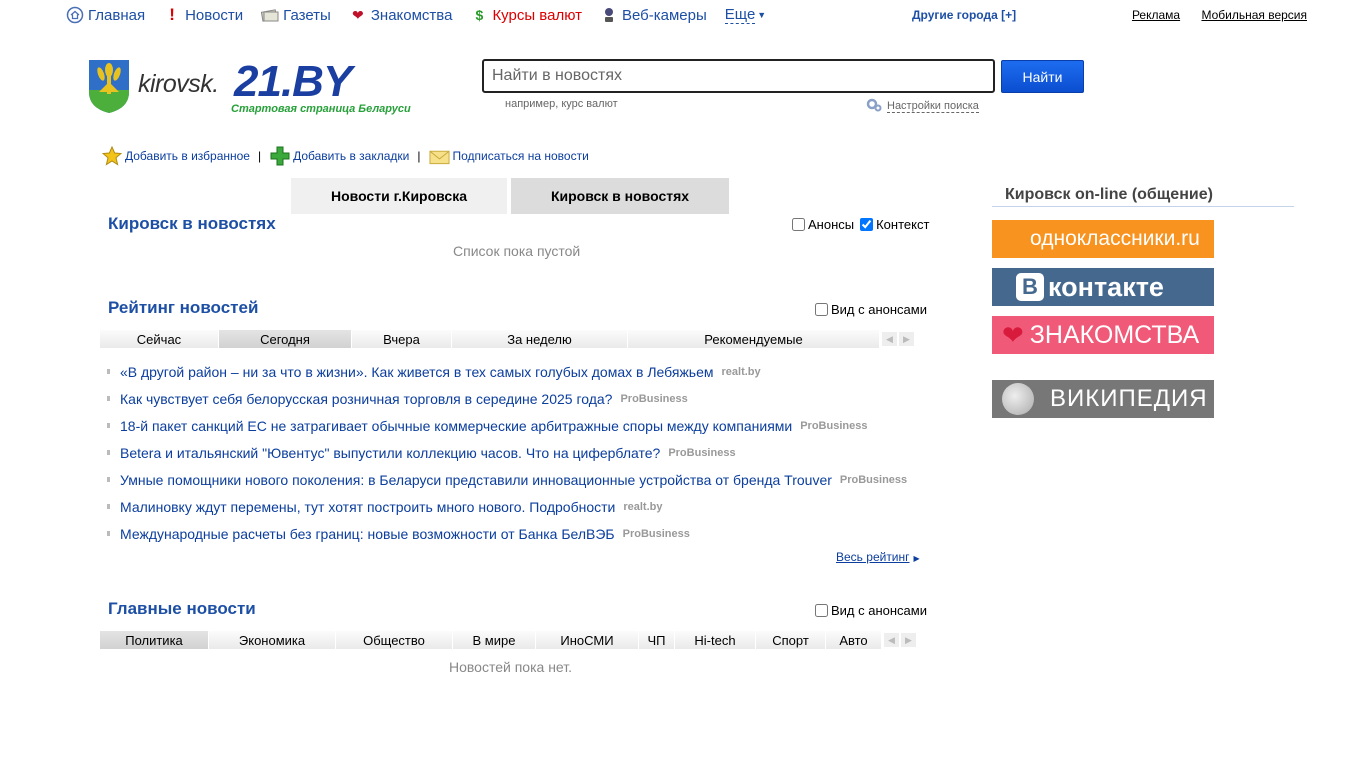 This screenshot has height=768, width=1366. What do you see at coordinates (178, 84) in the screenshot?
I see `city-logo: kirovsk.` at bounding box center [178, 84].